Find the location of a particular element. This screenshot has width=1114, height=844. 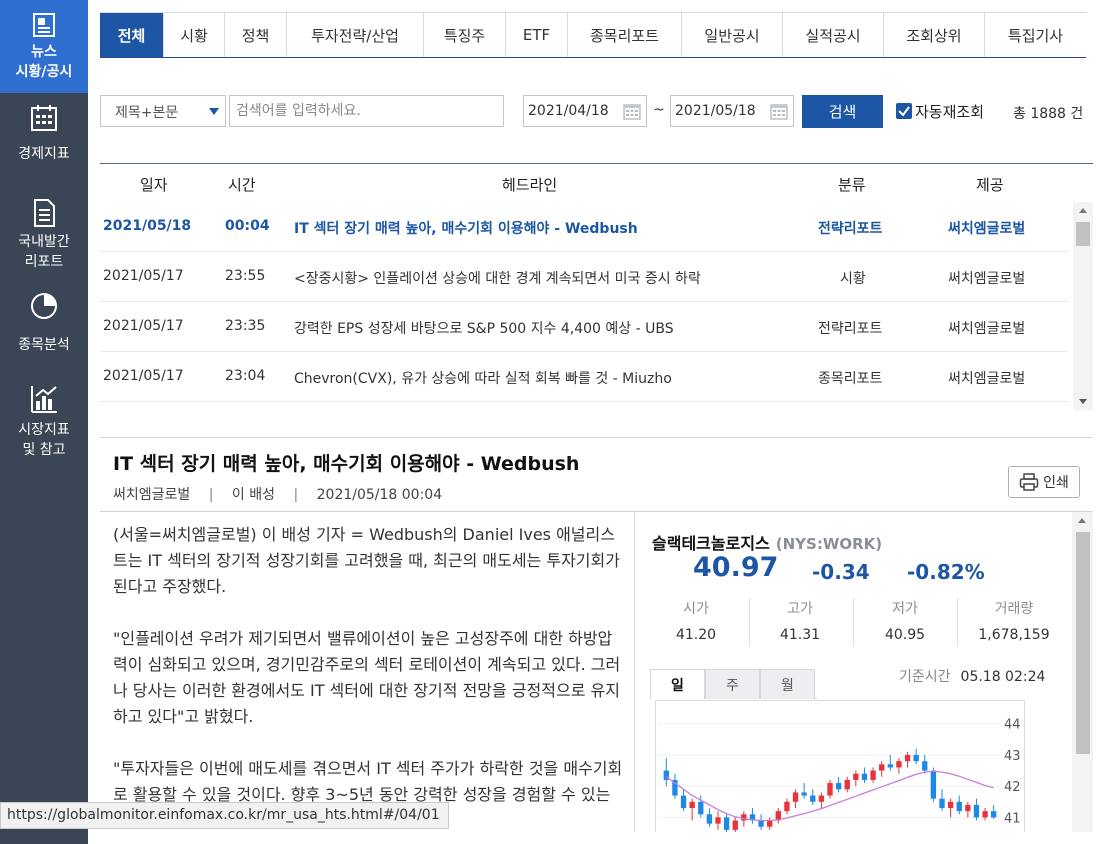

base-time-label: 기준시간 is located at coordinates (925, 677).